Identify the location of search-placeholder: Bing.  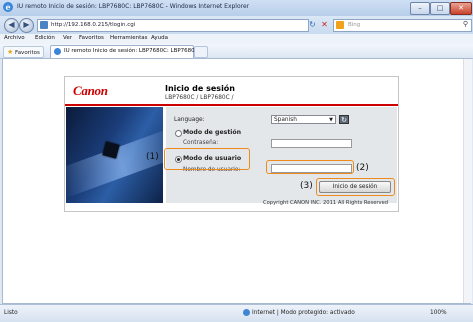
(354, 25).